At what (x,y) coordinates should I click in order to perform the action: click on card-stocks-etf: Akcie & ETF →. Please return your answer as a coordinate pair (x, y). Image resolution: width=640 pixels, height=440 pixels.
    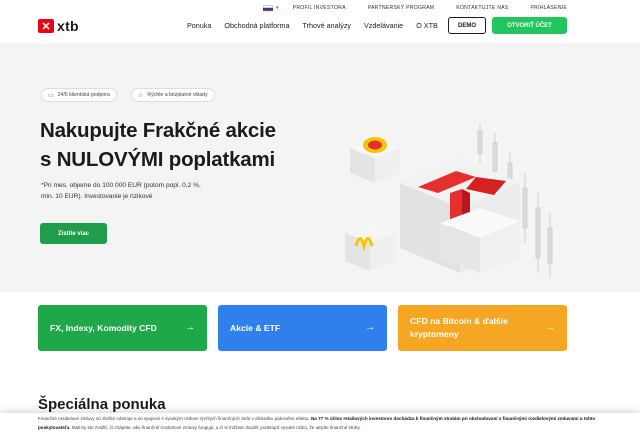
    Looking at the image, I should click on (302, 328).